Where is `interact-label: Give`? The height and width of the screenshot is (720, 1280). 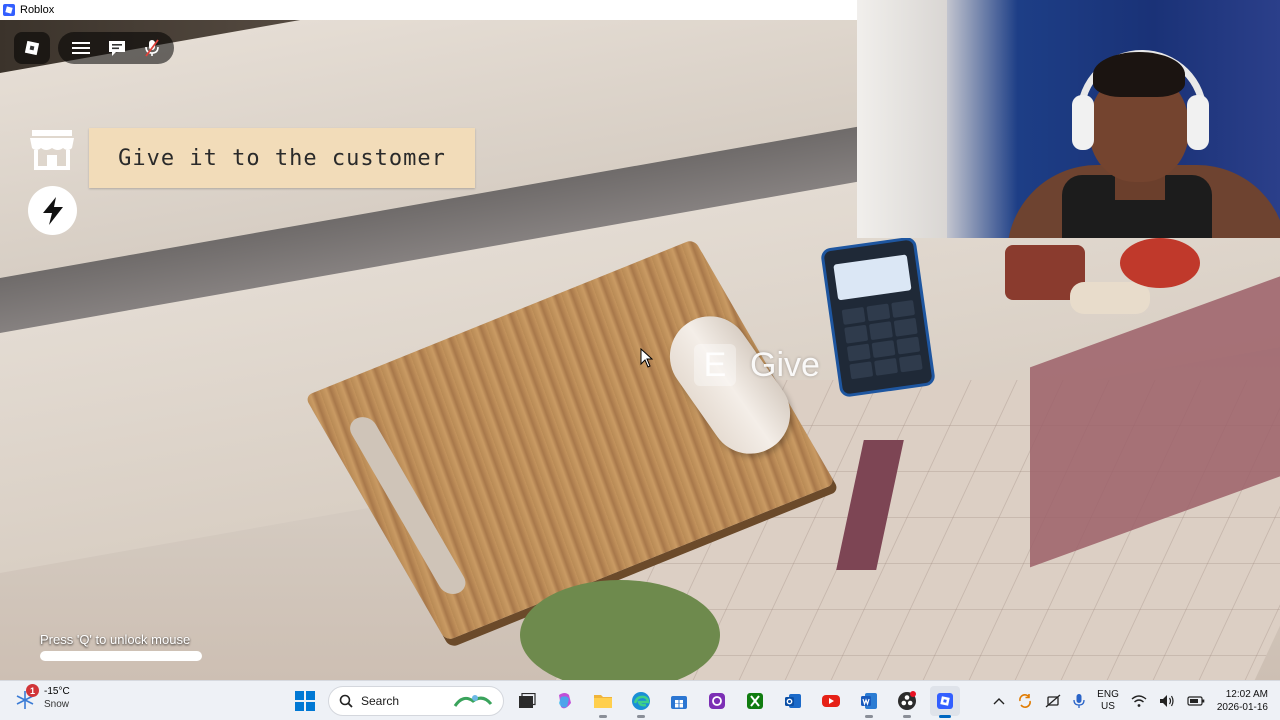 interact-label: Give is located at coordinates (785, 364).